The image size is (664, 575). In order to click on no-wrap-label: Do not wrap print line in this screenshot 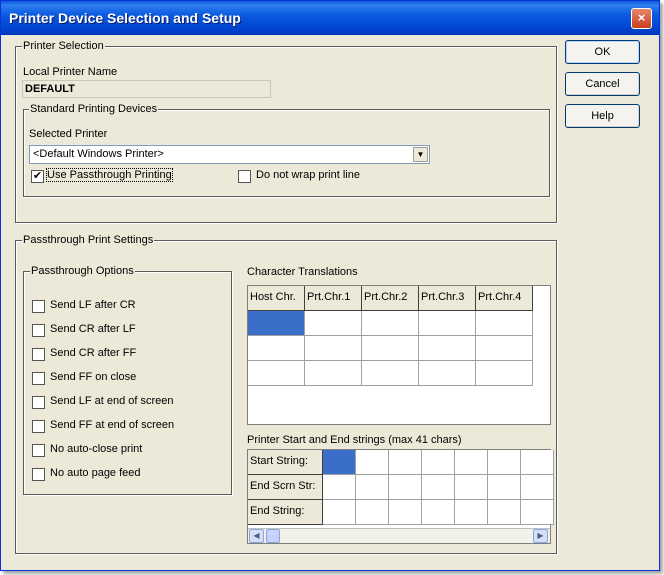, I will do `click(308, 175)`.